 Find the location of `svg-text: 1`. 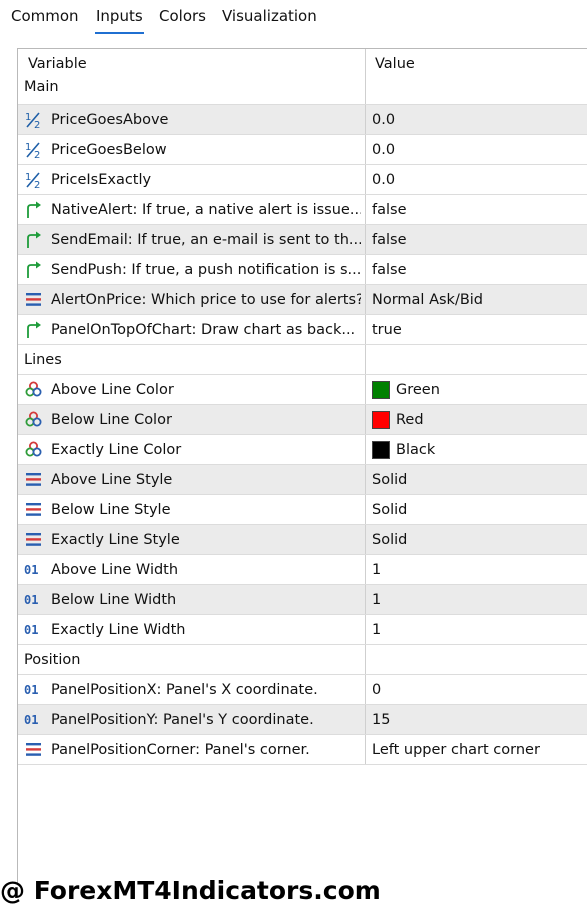

svg-text: 1 is located at coordinates (28, 117).